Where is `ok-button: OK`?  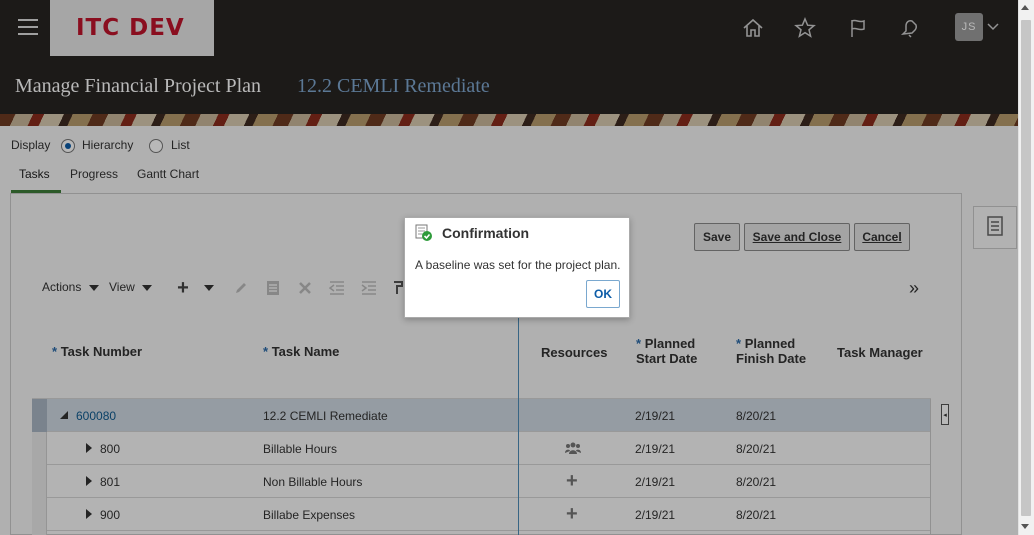 ok-button: OK is located at coordinates (603, 294).